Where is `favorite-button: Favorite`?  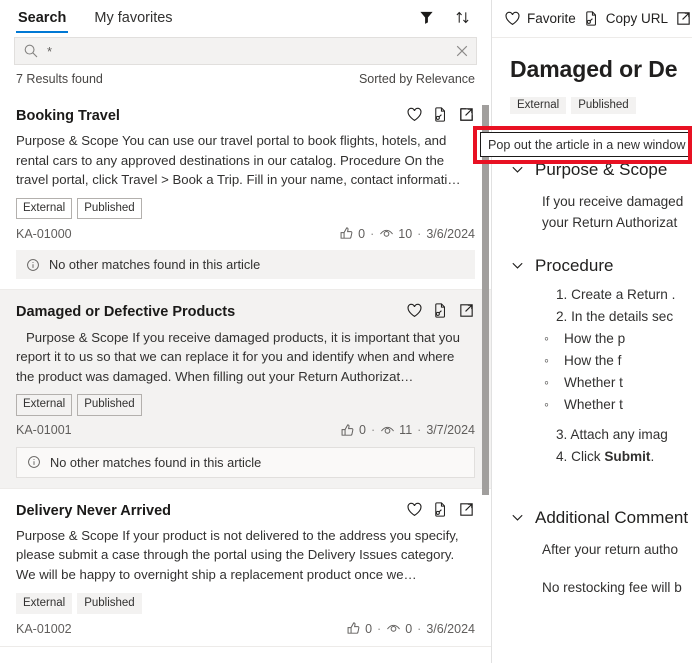 favorite-button: Favorite is located at coordinates (540, 18).